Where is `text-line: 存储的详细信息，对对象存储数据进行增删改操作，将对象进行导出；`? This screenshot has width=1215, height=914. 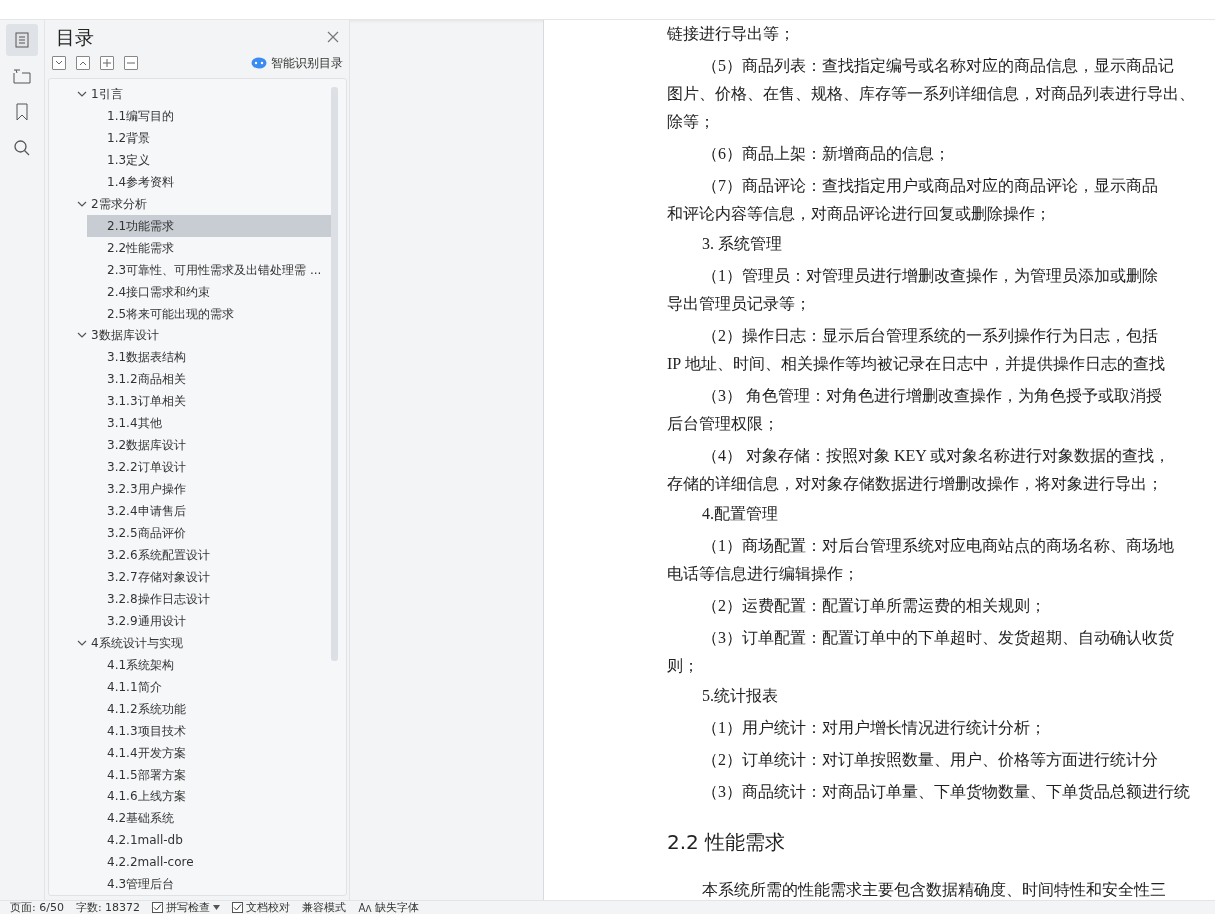 text-line: 存储的详细信息，对对象存储数据进行增删改操作，将对象进行导出； is located at coordinates (915, 484).